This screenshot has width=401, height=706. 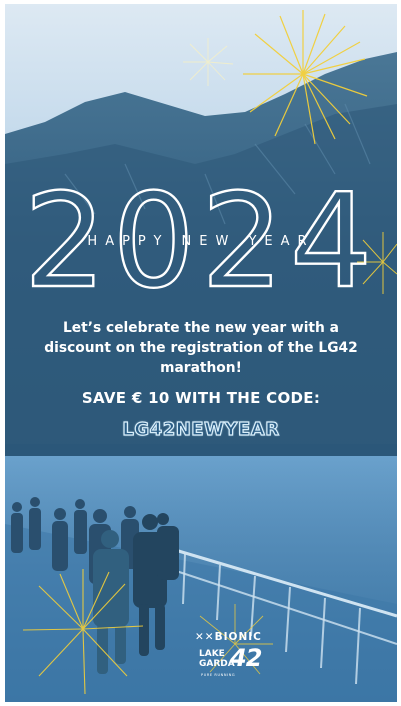 What do you see at coordinates (218, 675) in the screenshot?
I see `logo-tagline: PURE RUNNING` at bounding box center [218, 675].